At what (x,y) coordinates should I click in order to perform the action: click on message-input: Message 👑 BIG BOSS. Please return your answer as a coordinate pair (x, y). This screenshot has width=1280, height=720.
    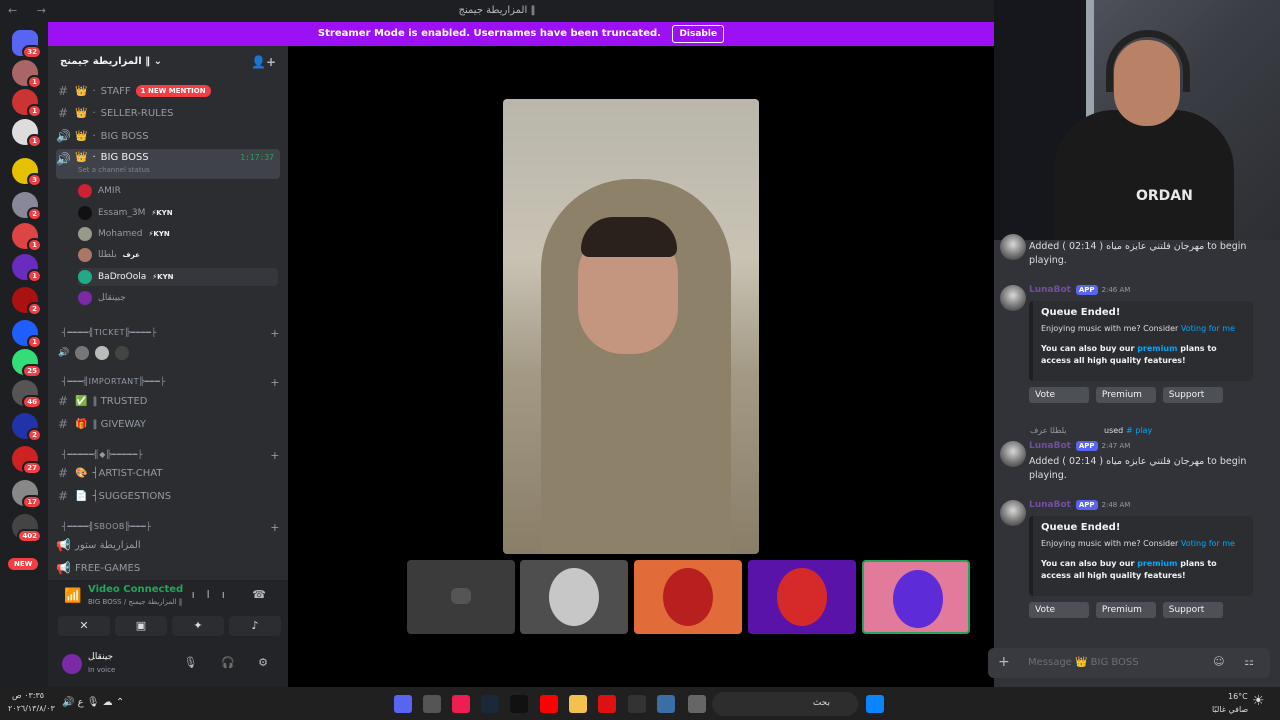
    Looking at the image, I should click on (1083, 662).